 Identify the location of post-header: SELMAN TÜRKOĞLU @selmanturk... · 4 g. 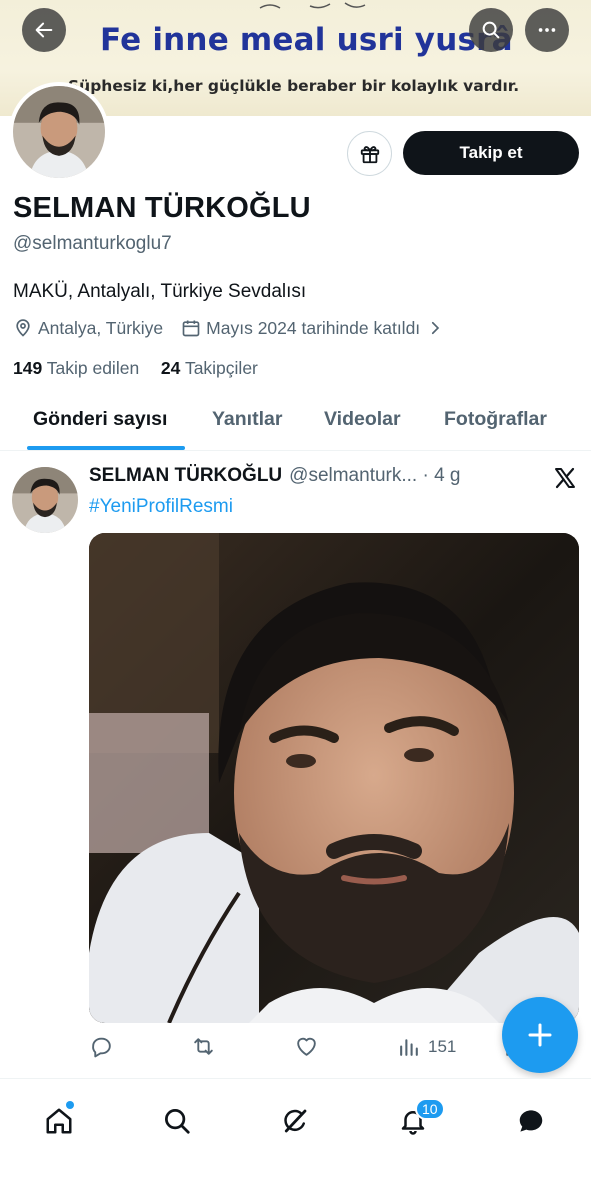
(275, 476).